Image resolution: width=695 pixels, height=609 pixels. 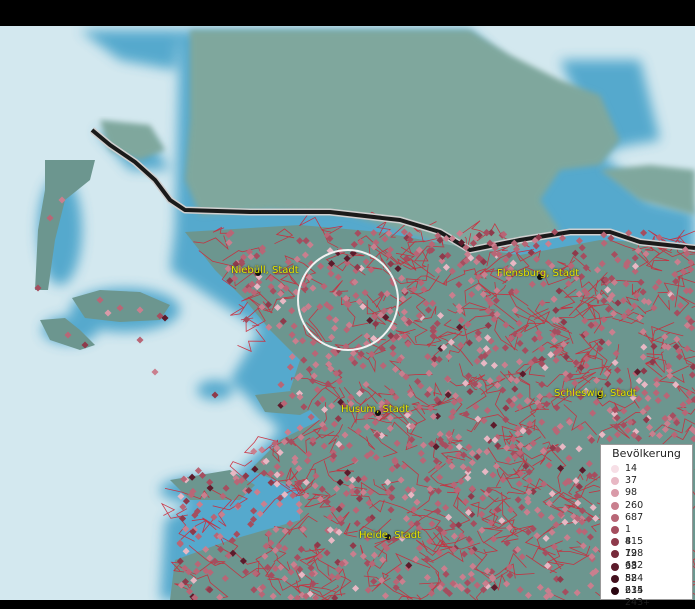 What do you see at coordinates (375, 409) in the screenshot?
I see `city-label-husum: Husum, Stadt` at bounding box center [375, 409].